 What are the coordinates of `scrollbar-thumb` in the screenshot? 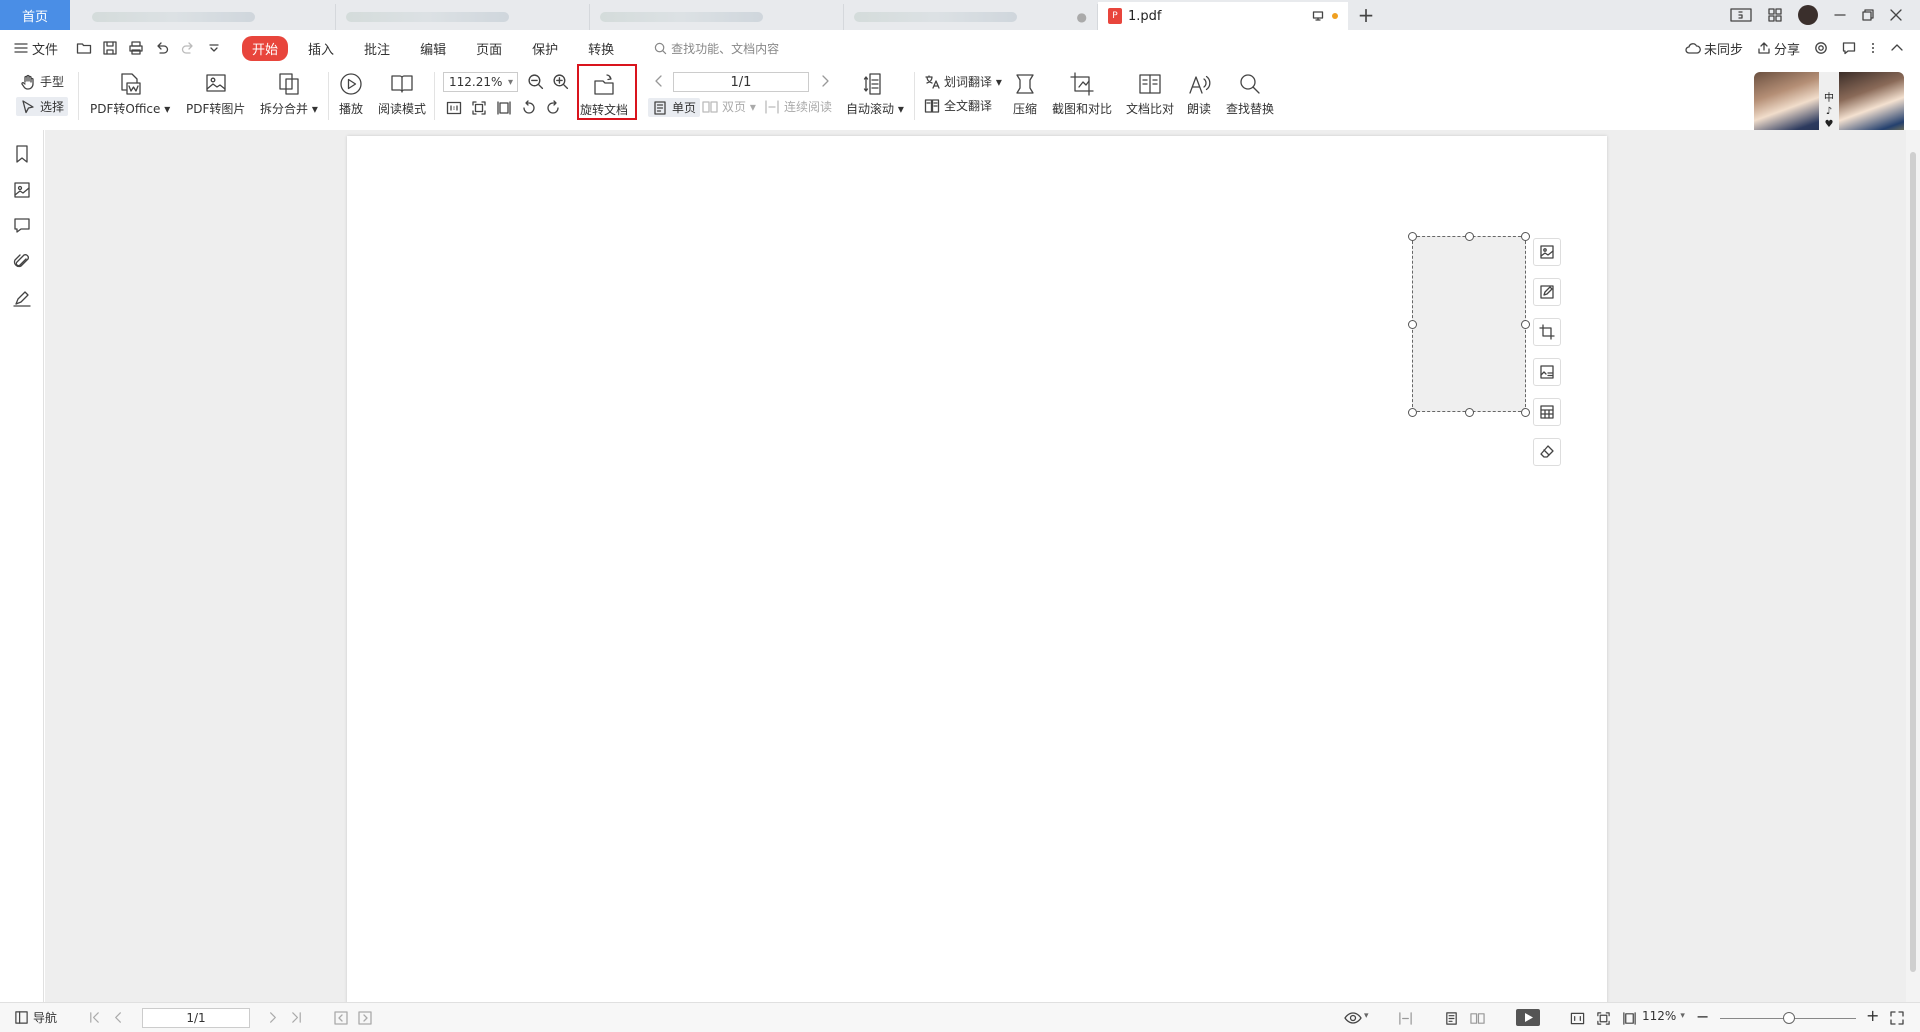 It's located at (1913, 562).